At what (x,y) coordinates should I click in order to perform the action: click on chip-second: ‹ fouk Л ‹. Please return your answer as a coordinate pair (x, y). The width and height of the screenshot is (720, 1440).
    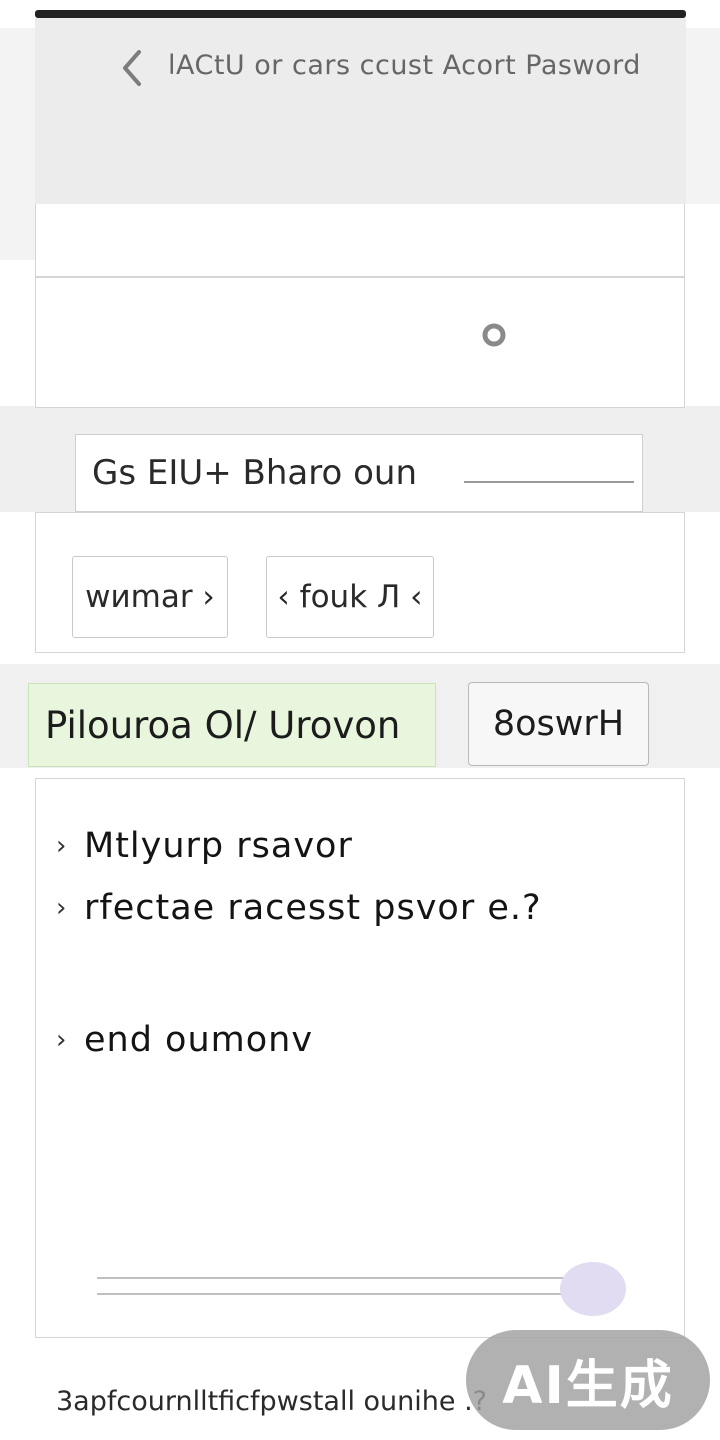
    Looking at the image, I should click on (350, 597).